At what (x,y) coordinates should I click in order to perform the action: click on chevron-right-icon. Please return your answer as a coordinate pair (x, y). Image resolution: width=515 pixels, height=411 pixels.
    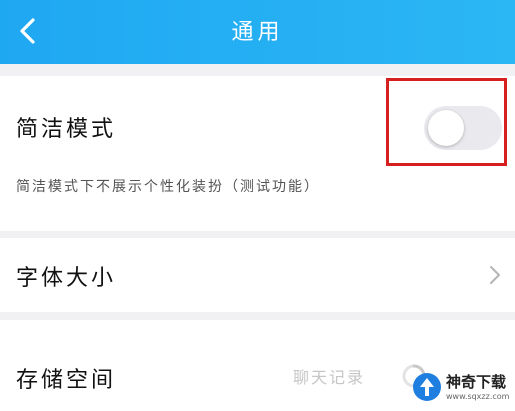
    Looking at the image, I should click on (495, 275).